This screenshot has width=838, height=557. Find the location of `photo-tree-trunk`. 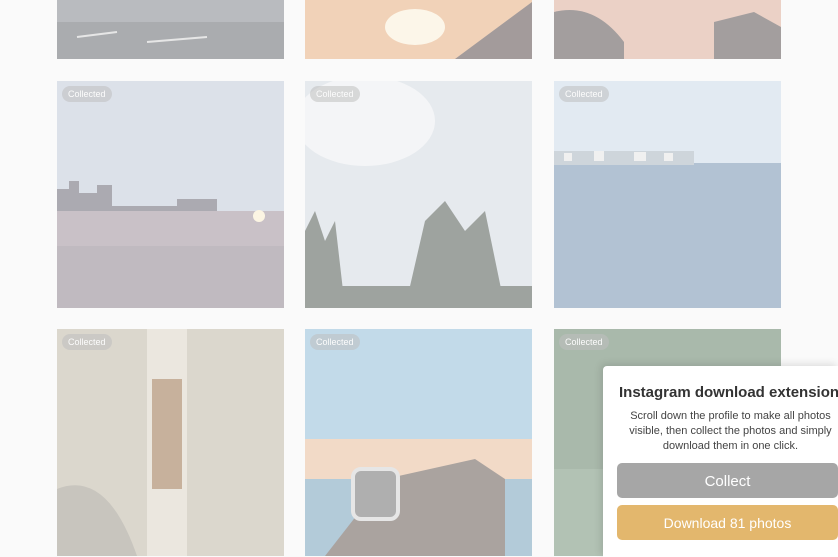

photo-tree-trunk is located at coordinates (170, 442).